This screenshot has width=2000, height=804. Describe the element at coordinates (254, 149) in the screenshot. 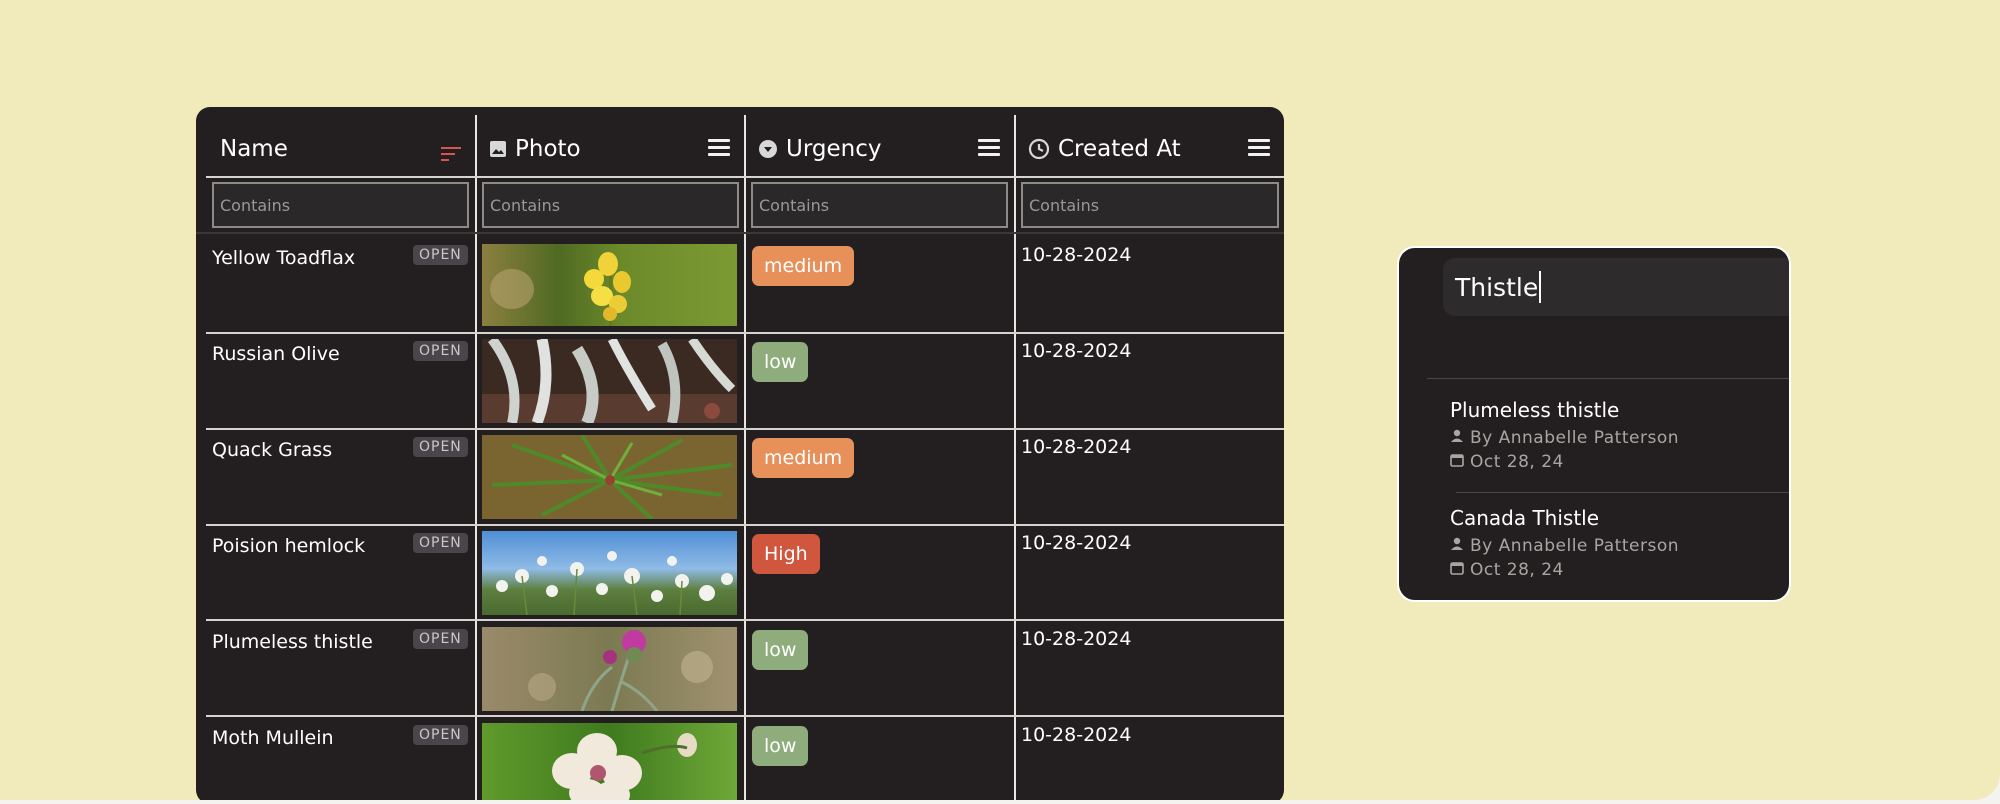

I see `column-header-label: Name` at that location.